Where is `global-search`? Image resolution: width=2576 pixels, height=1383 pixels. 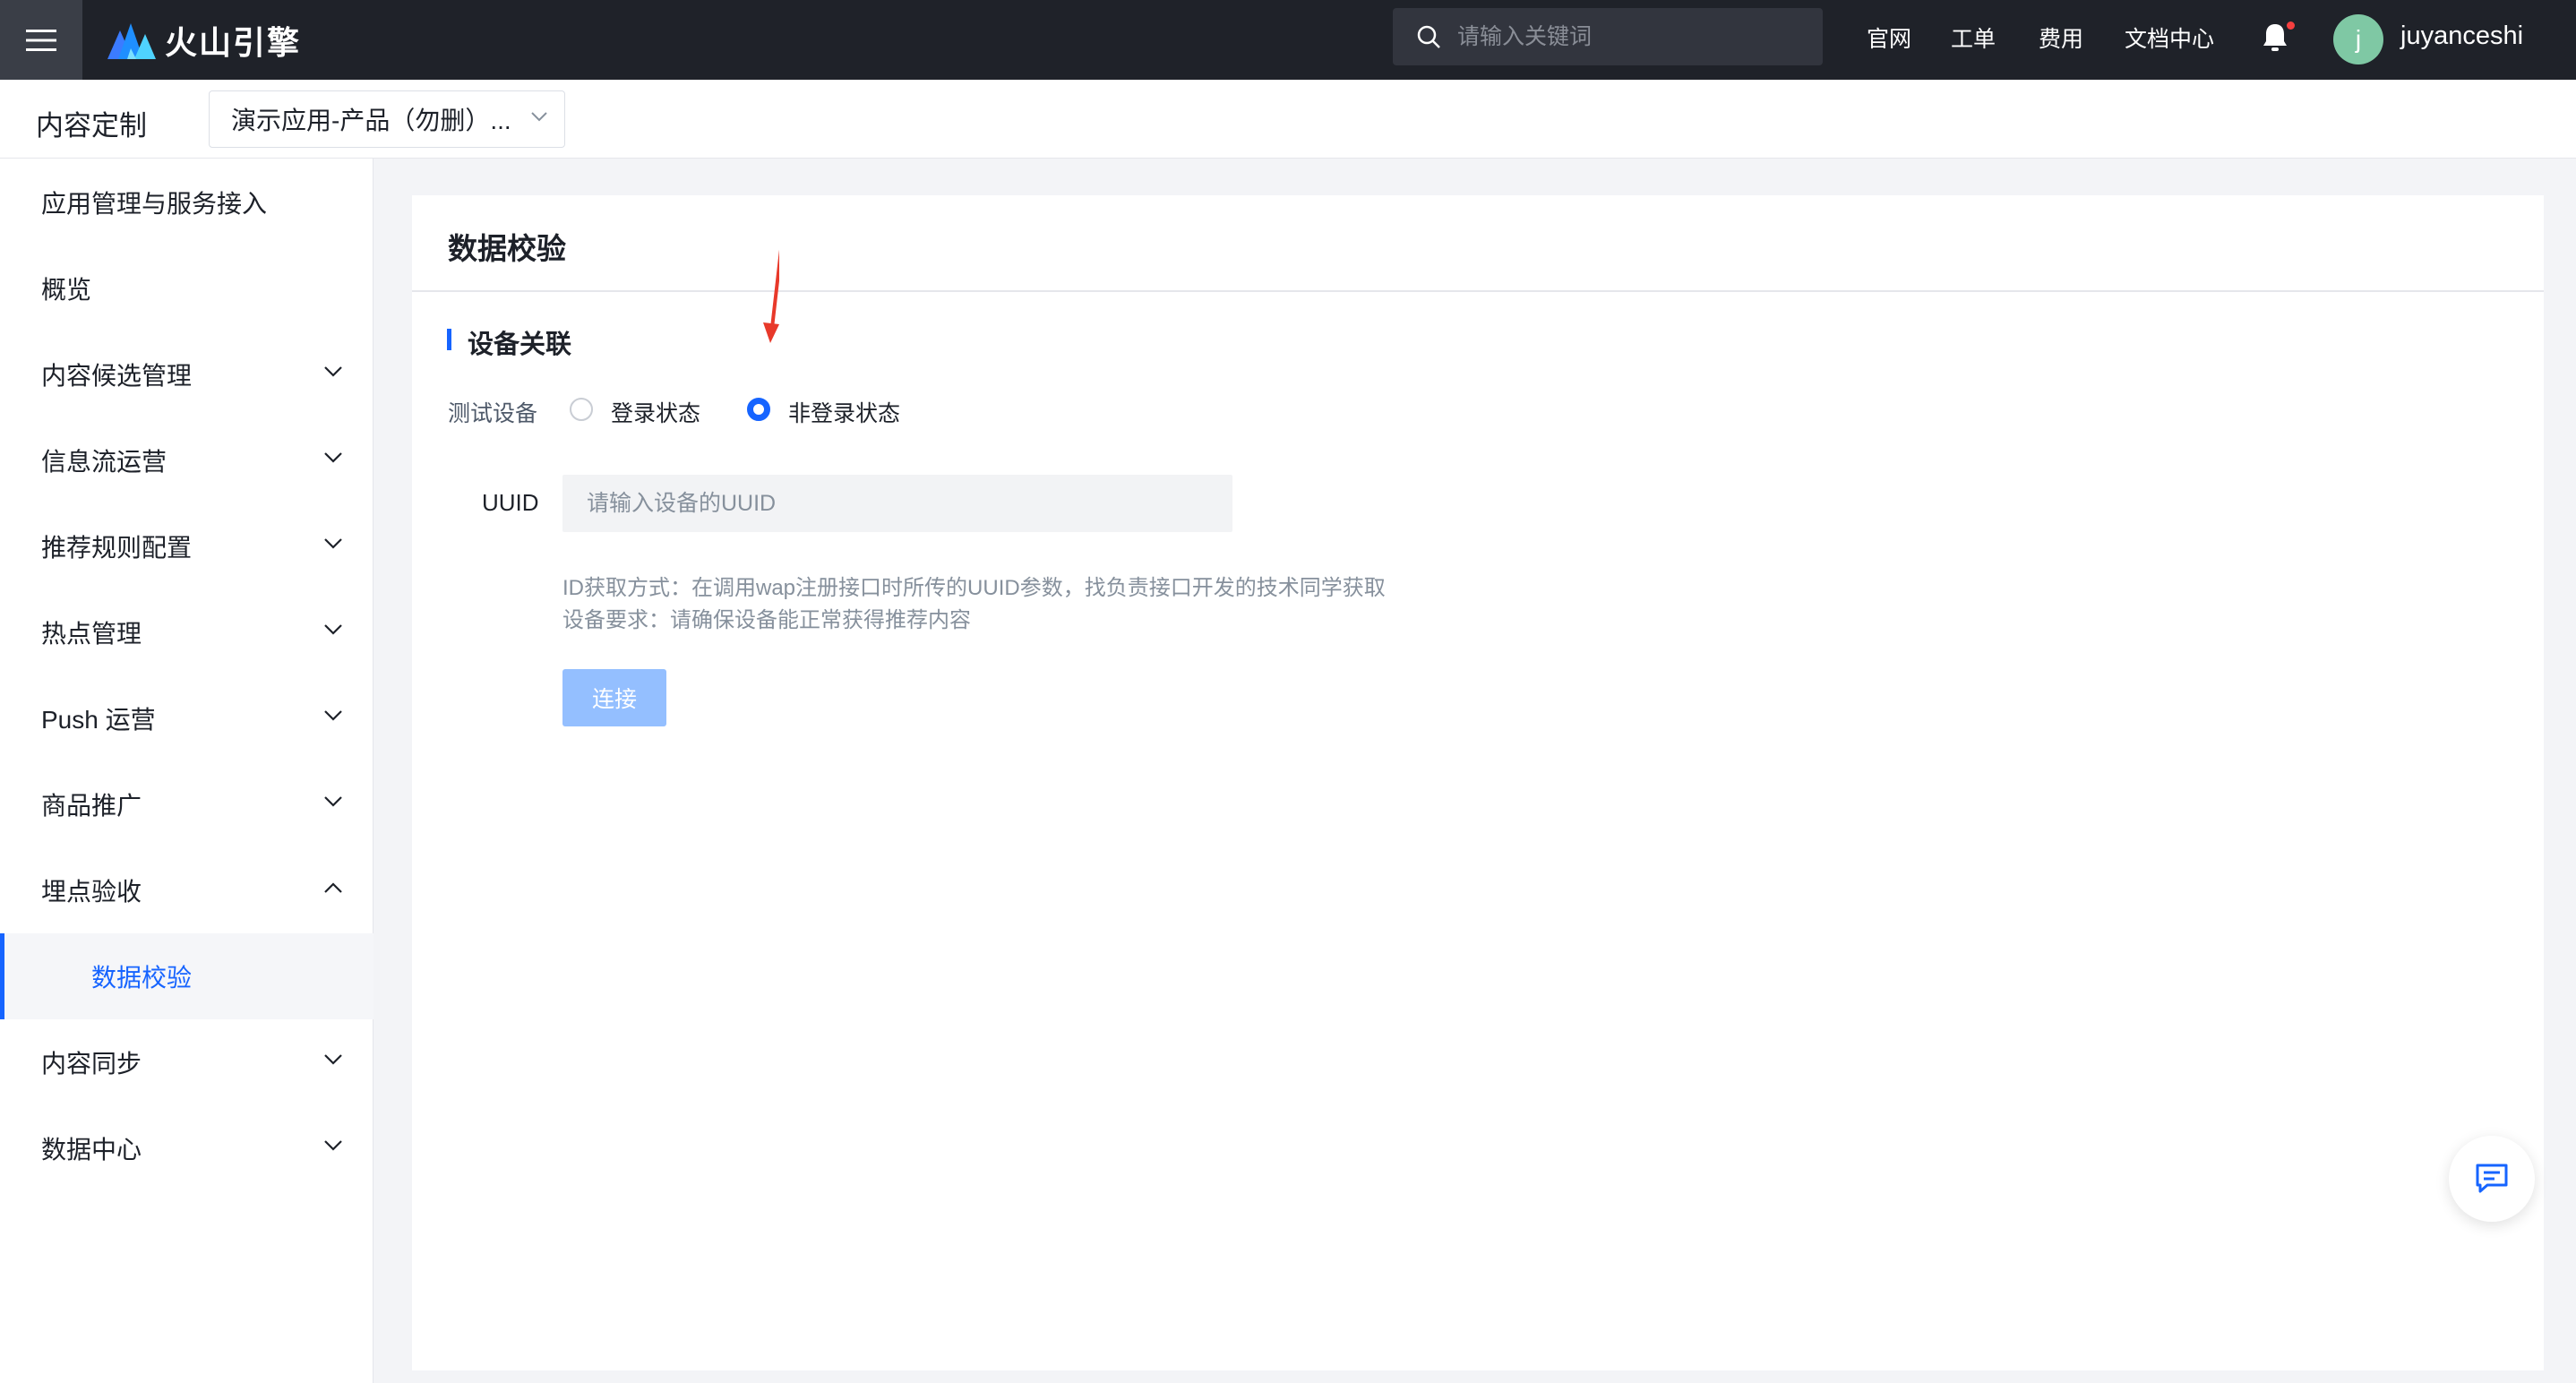 global-search is located at coordinates (1608, 36).